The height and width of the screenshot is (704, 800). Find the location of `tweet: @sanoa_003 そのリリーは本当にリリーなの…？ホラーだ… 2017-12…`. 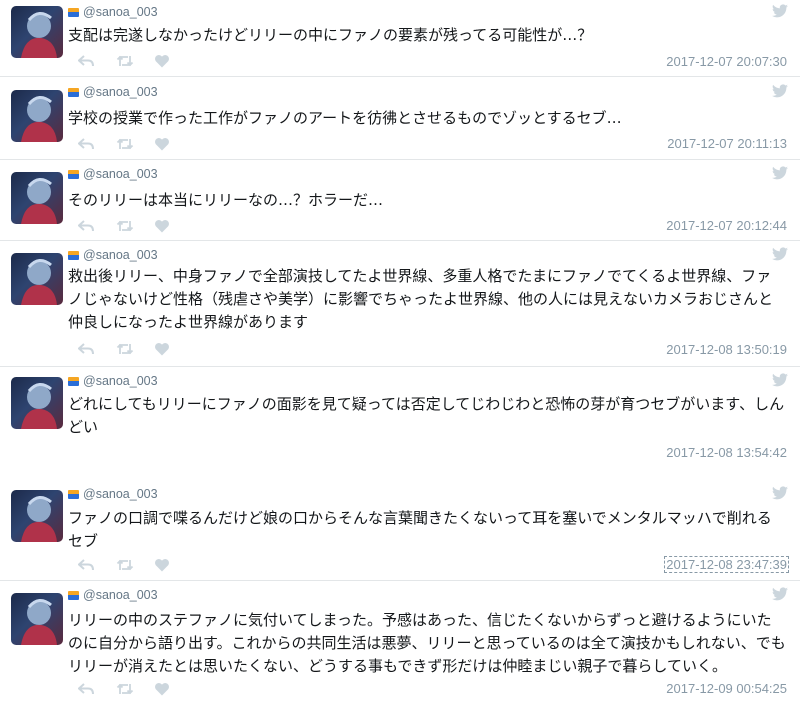

tweet: @sanoa_003 そのリリーは本当にリリーなの…？ホラーだ… 2017-12… is located at coordinates (400, 201).